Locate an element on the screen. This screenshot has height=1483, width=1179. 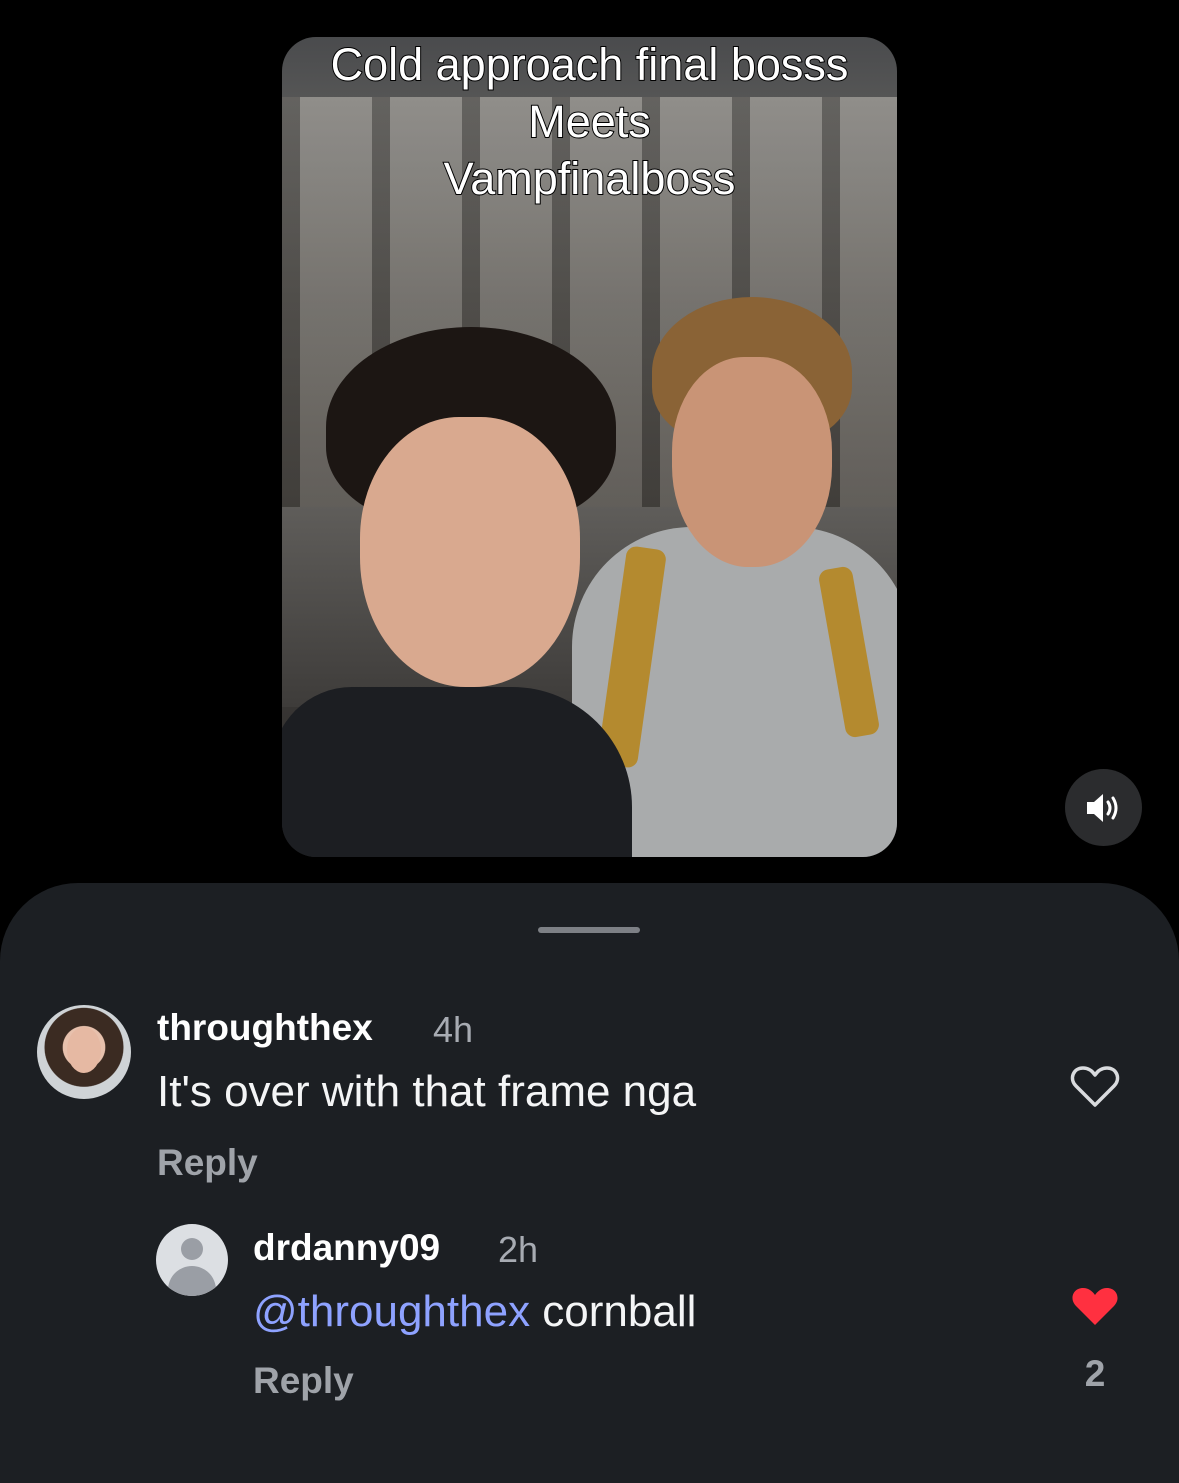
comment-username: throughthex is located at coordinates (265, 1028).